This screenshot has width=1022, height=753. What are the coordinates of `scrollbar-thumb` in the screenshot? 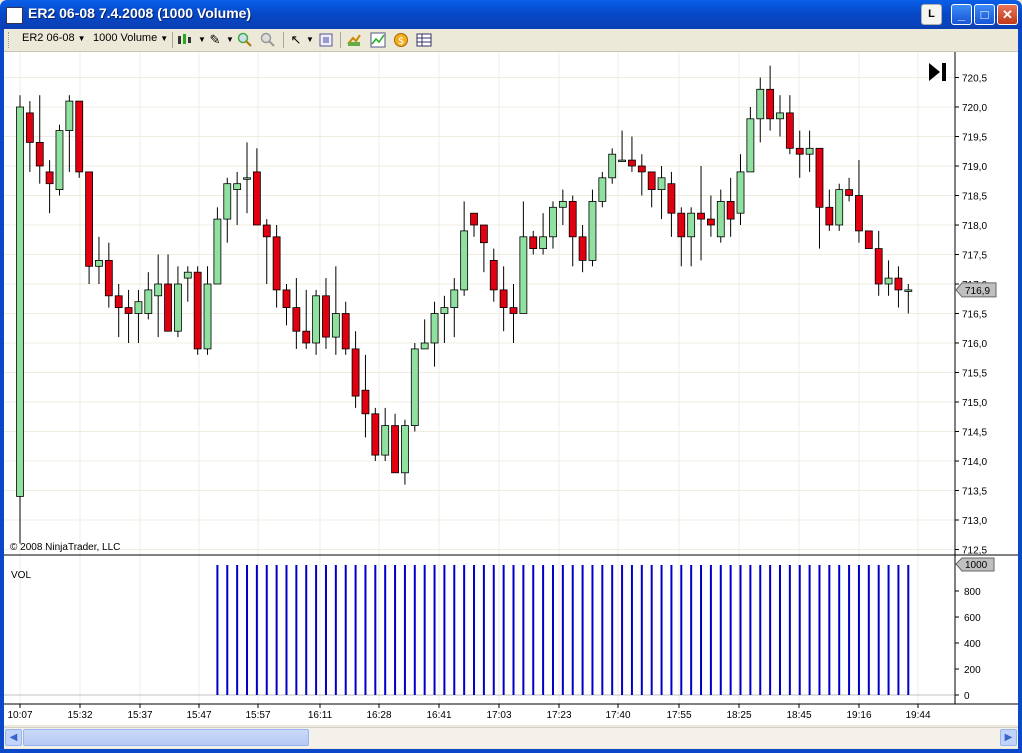 It's located at (166, 737).